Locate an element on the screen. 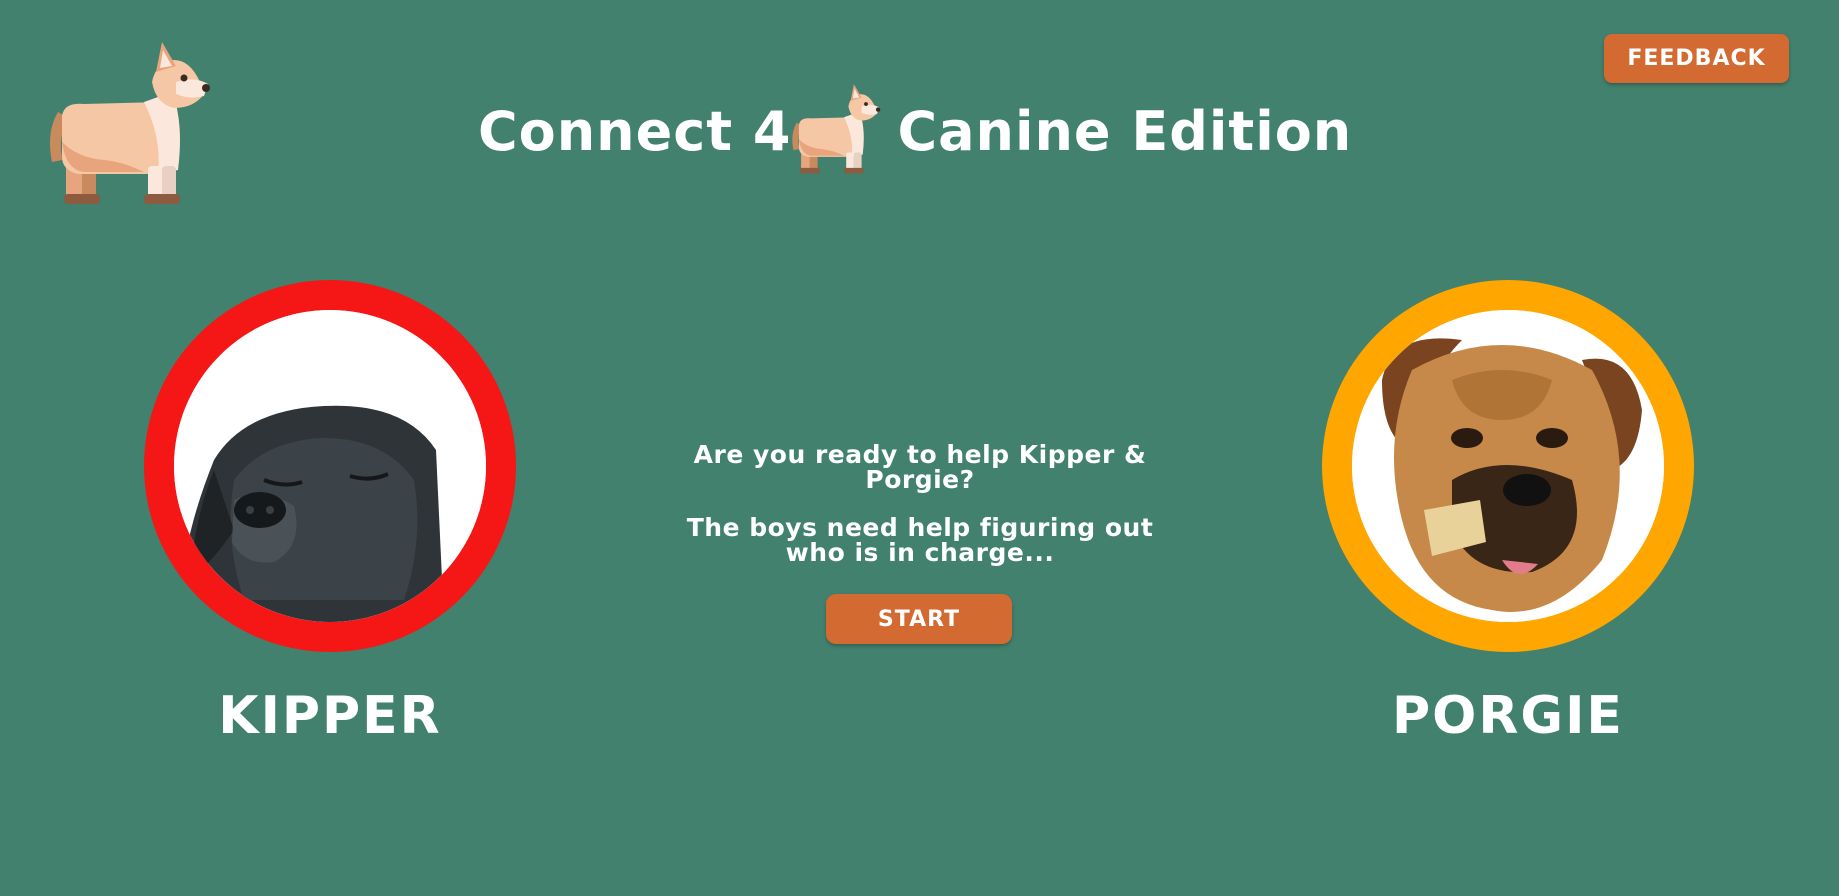  title-text-part2: Canine Edition is located at coordinates (1125, 131).